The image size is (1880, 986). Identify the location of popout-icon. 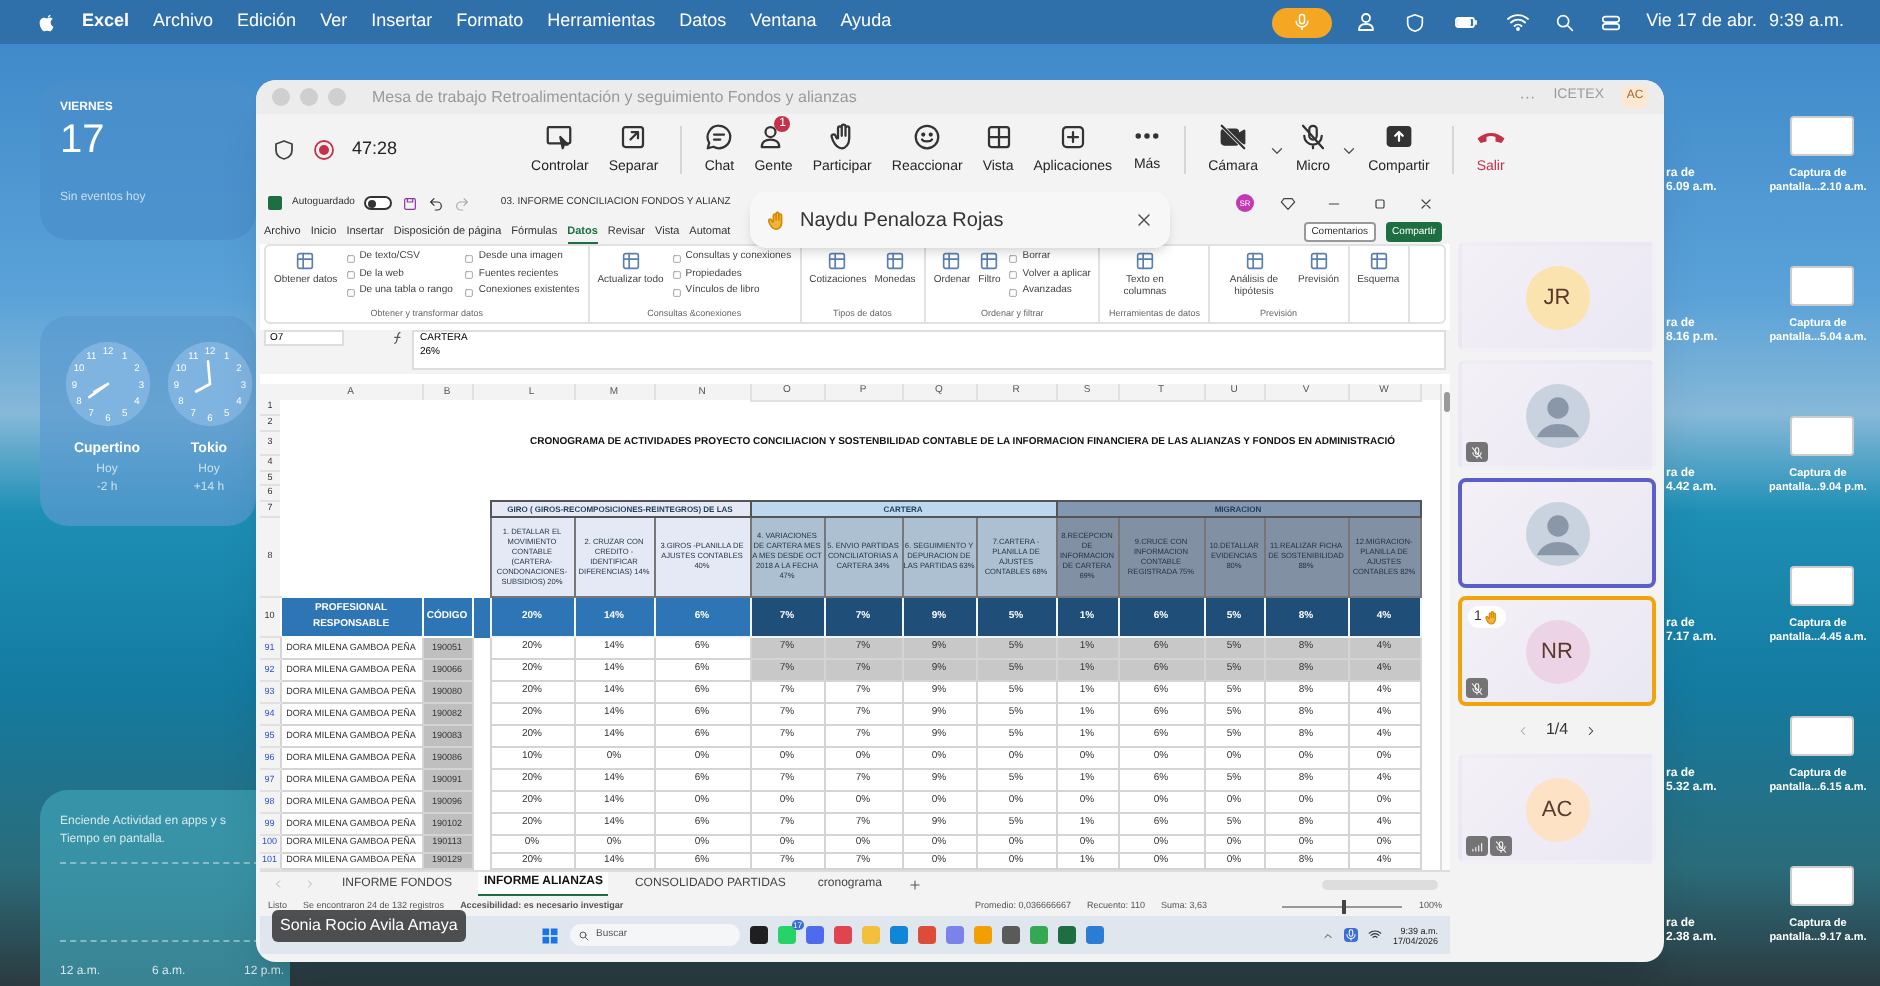
(633, 136).